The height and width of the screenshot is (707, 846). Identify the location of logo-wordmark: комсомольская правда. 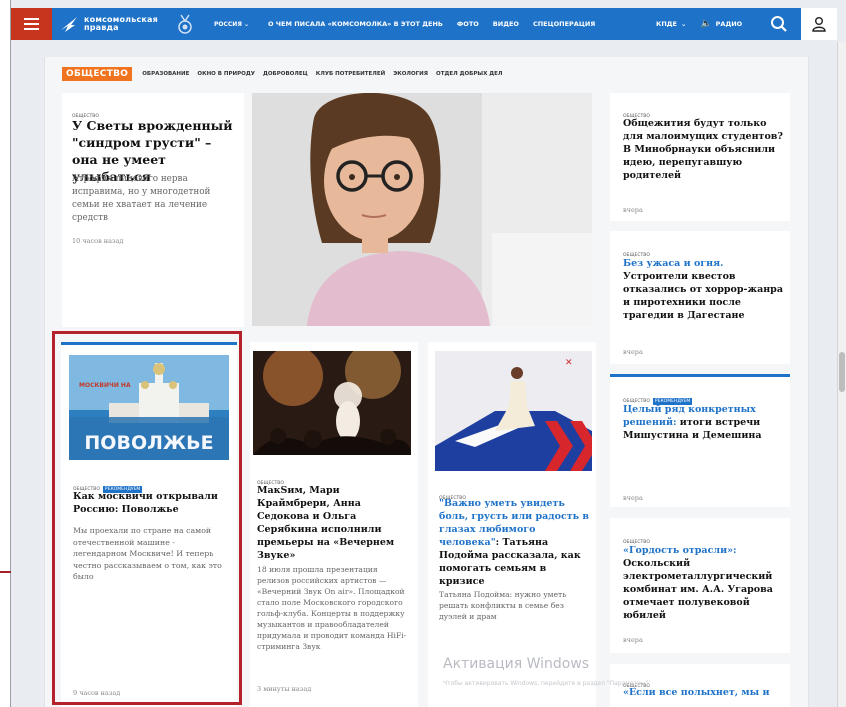
(121, 23).